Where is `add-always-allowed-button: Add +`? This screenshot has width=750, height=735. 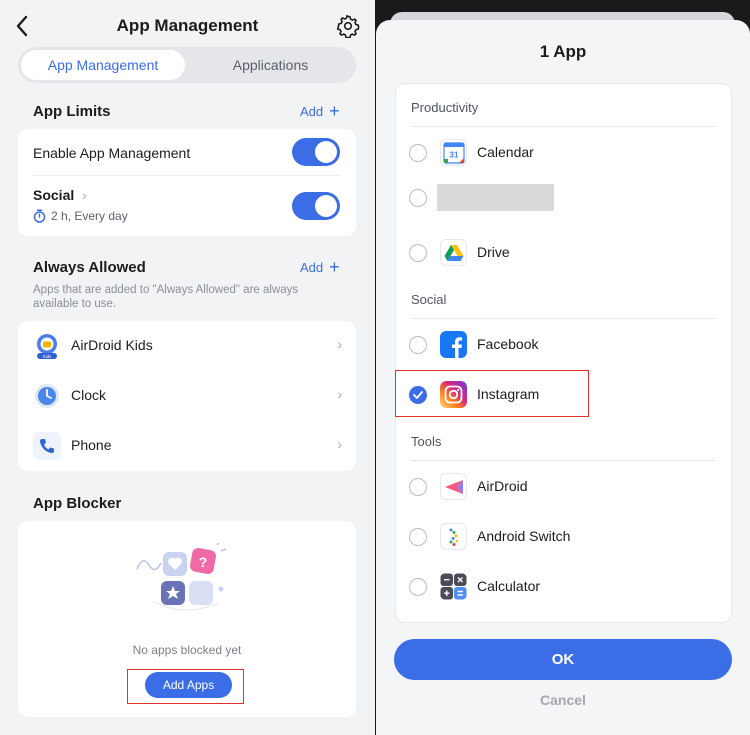 add-always-allowed-button: Add + is located at coordinates (320, 267).